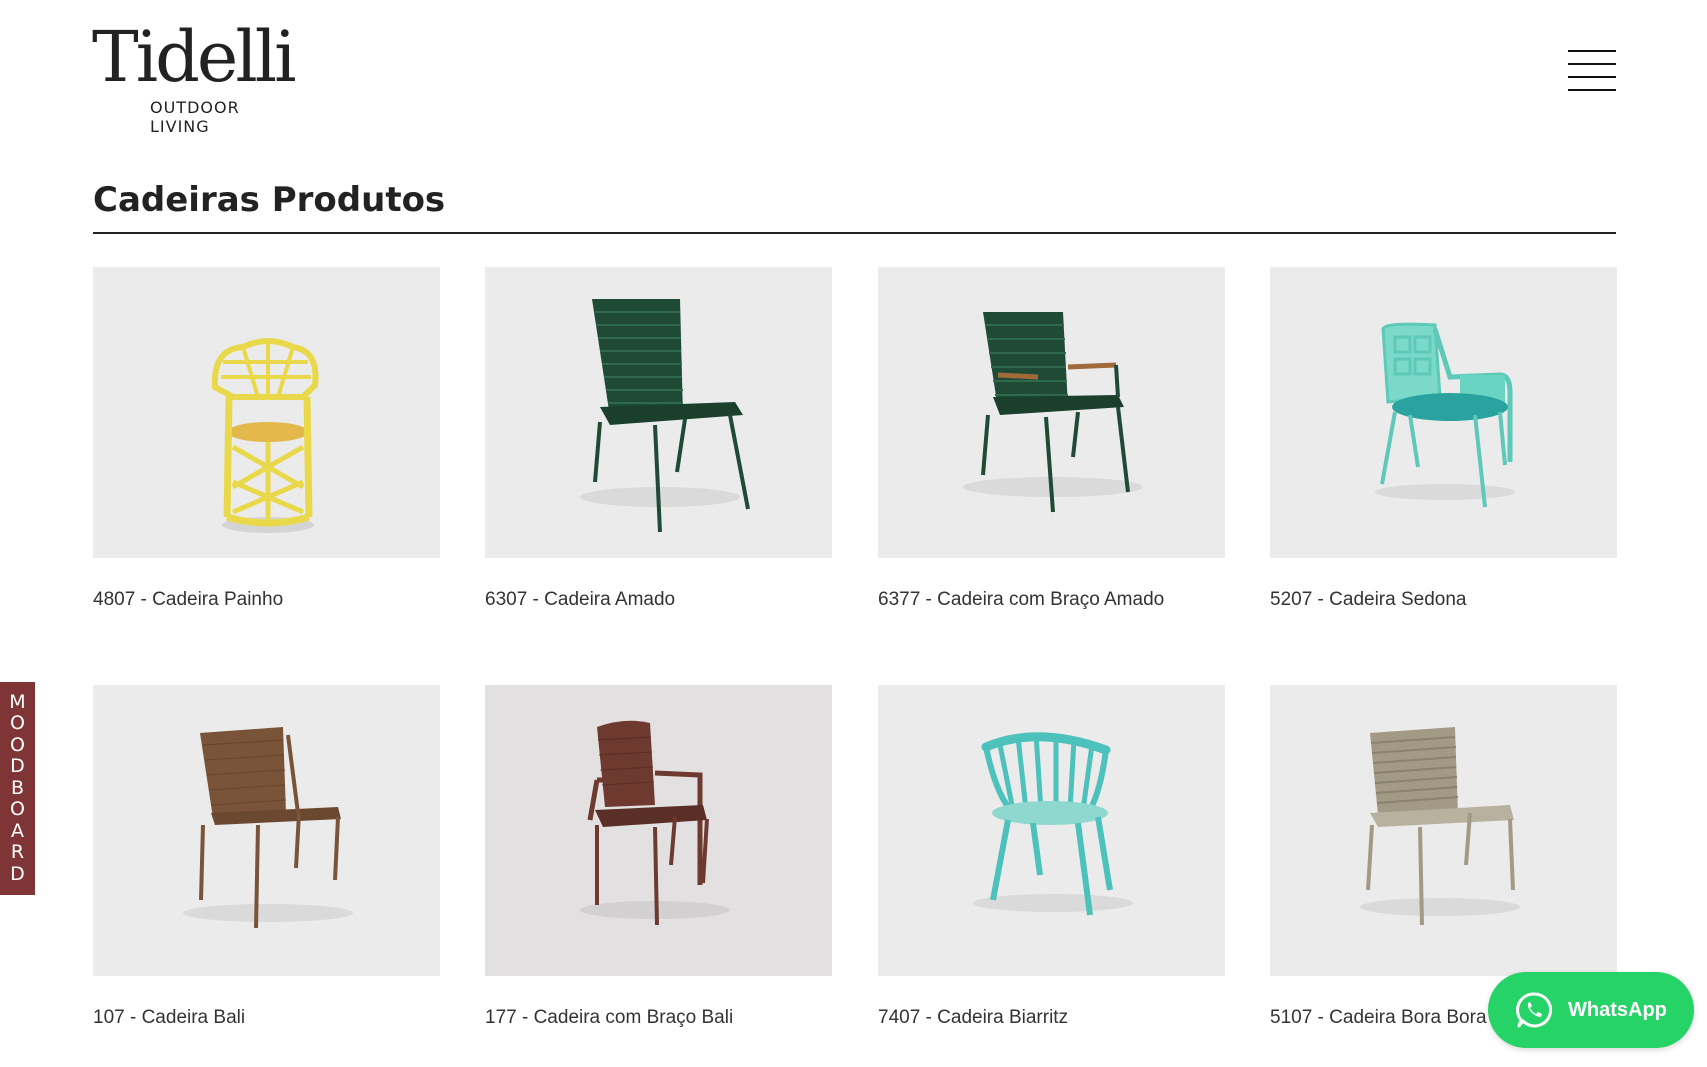 The image size is (1707, 1067). I want to click on moodboard-letter: R, so click(17, 852).